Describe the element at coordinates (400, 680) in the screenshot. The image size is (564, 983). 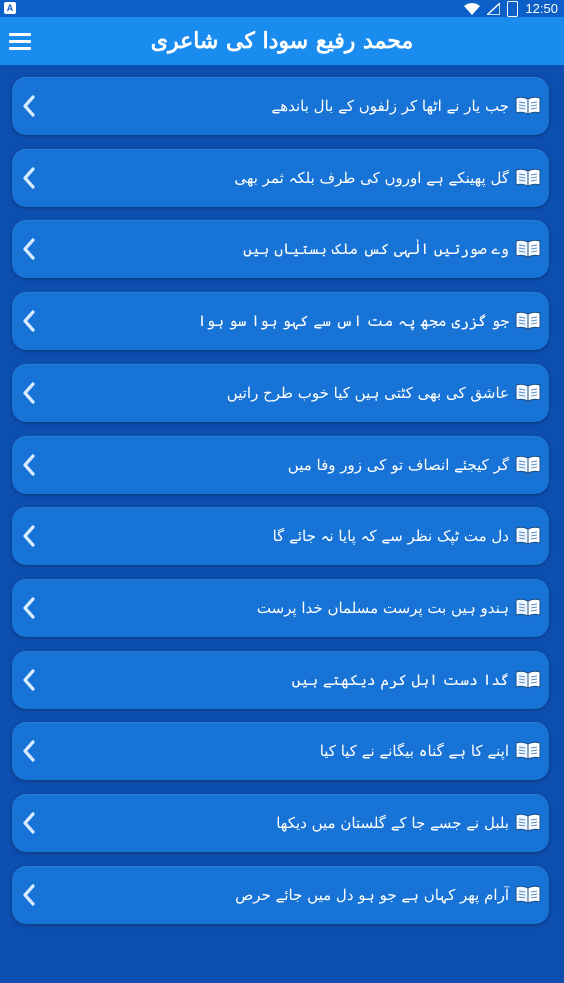
I see `list-item-label: گدا دست اہل کرم دیکھتے ہیں` at that location.